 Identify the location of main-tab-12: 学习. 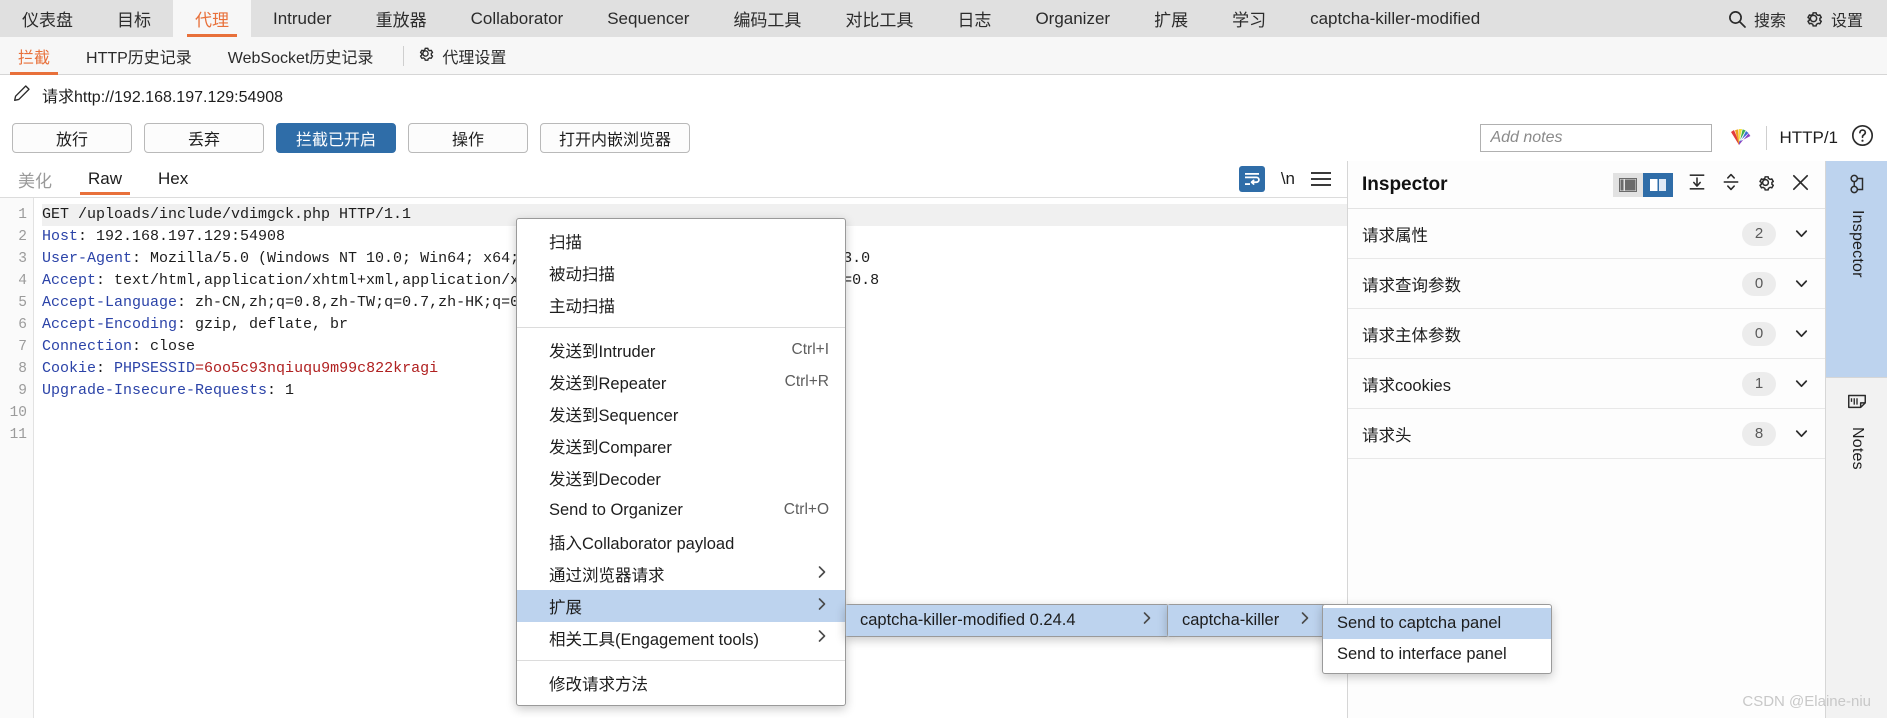
(1249, 18).